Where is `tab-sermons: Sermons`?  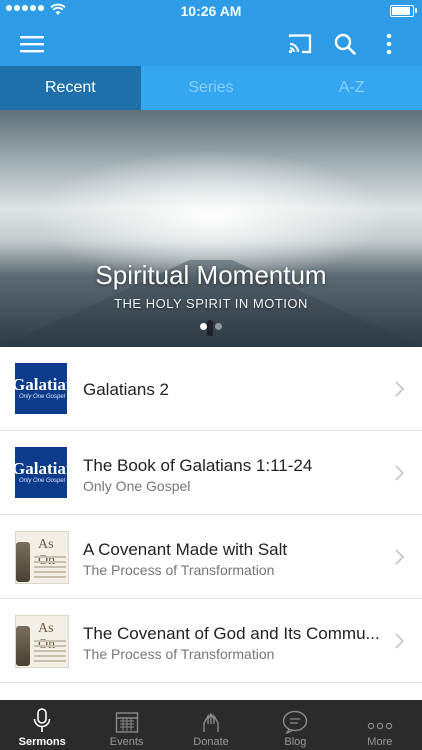 tab-sermons: Sermons is located at coordinates (42, 725).